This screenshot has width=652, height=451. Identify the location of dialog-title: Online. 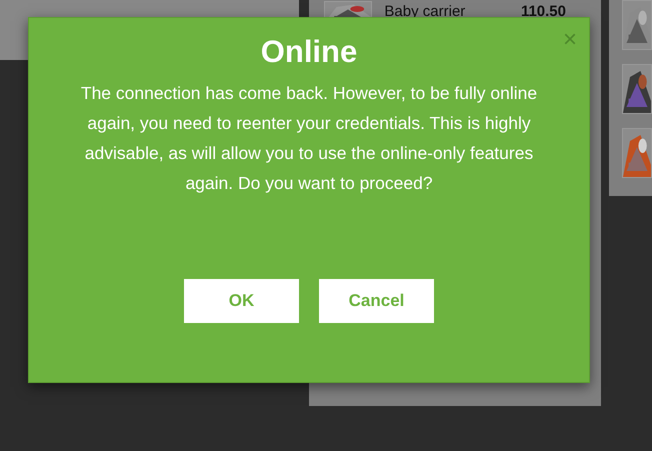
(309, 52).